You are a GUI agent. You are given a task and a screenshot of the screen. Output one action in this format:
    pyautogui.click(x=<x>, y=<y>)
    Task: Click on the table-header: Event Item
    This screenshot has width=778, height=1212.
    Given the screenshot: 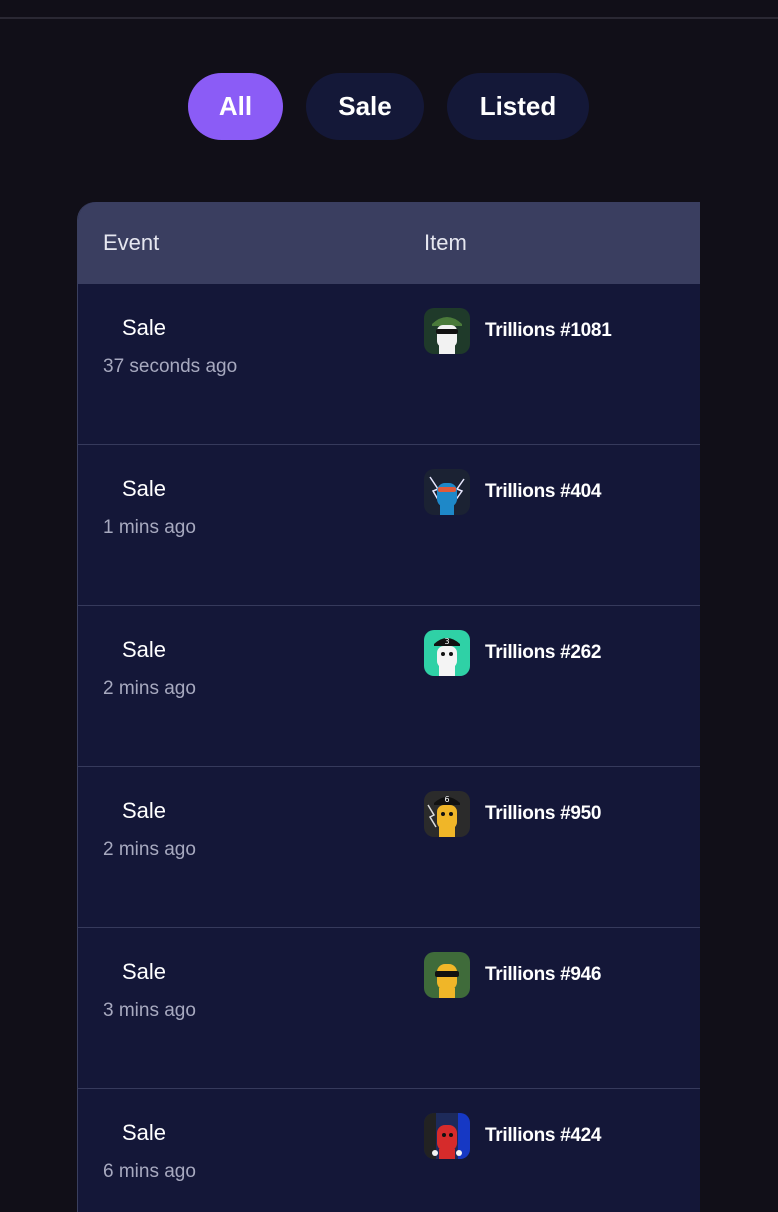 What is the action you would take?
    pyautogui.click(x=389, y=243)
    